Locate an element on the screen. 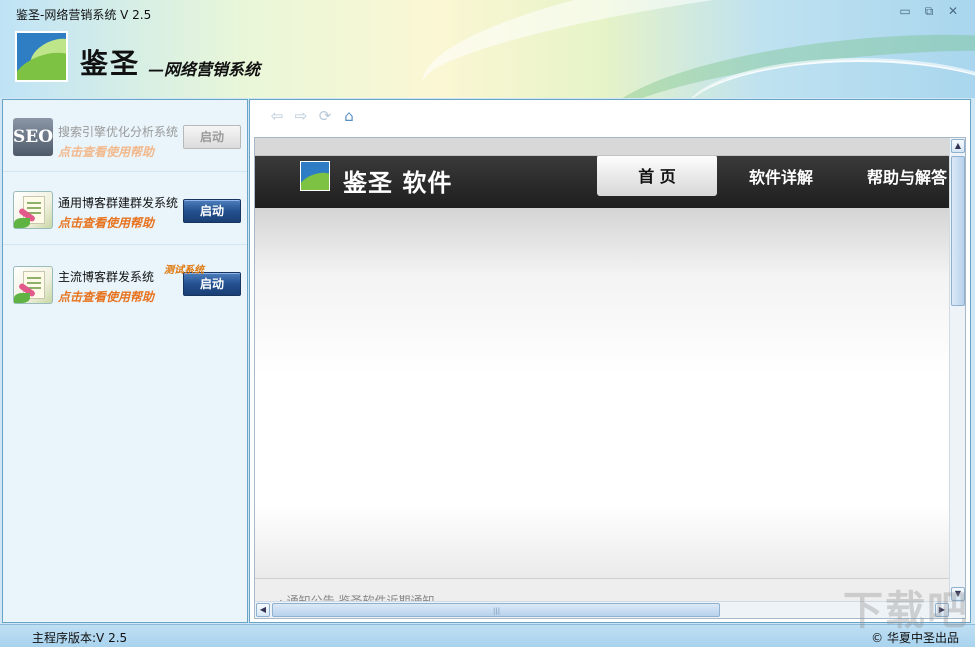 This screenshot has height=647, width=975. restore-icon: ⧉ is located at coordinates (929, 11).